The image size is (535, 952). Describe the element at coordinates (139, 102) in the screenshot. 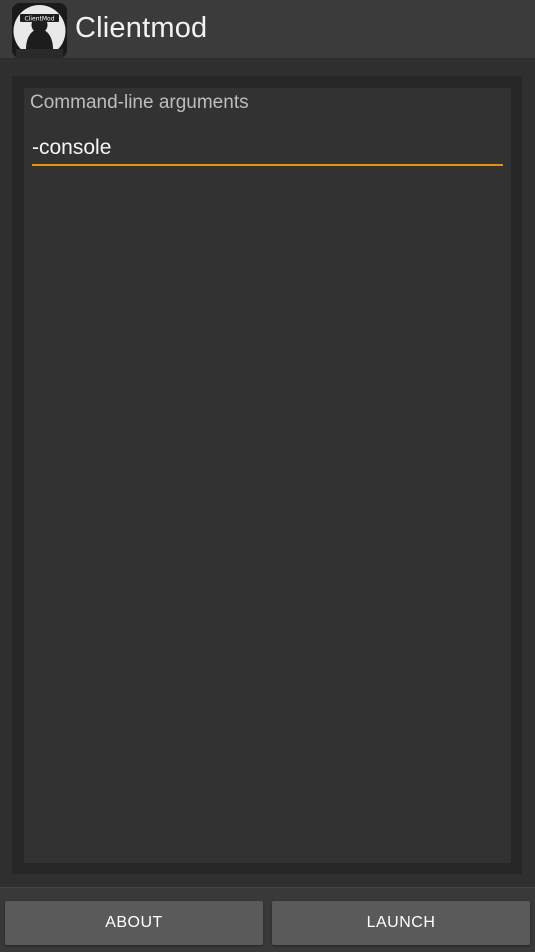

I see `args-label: Command-line arguments` at that location.